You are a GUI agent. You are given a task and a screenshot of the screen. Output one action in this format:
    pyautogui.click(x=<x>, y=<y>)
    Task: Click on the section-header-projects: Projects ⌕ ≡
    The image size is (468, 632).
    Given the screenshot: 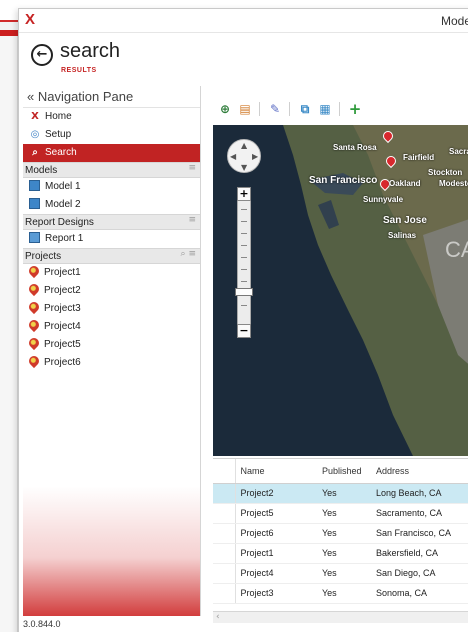 What is the action you would take?
    pyautogui.click(x=111, y=256)
    